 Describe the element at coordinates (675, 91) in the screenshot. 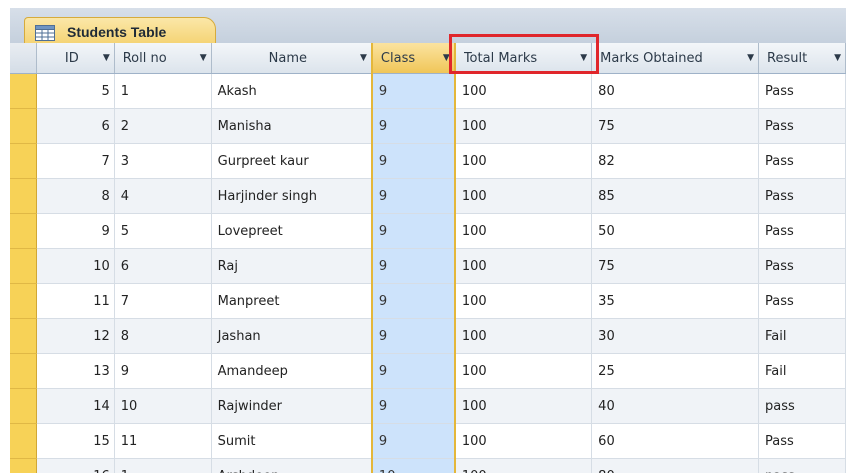

I see `cell-marks-obtained: 80` at that location.